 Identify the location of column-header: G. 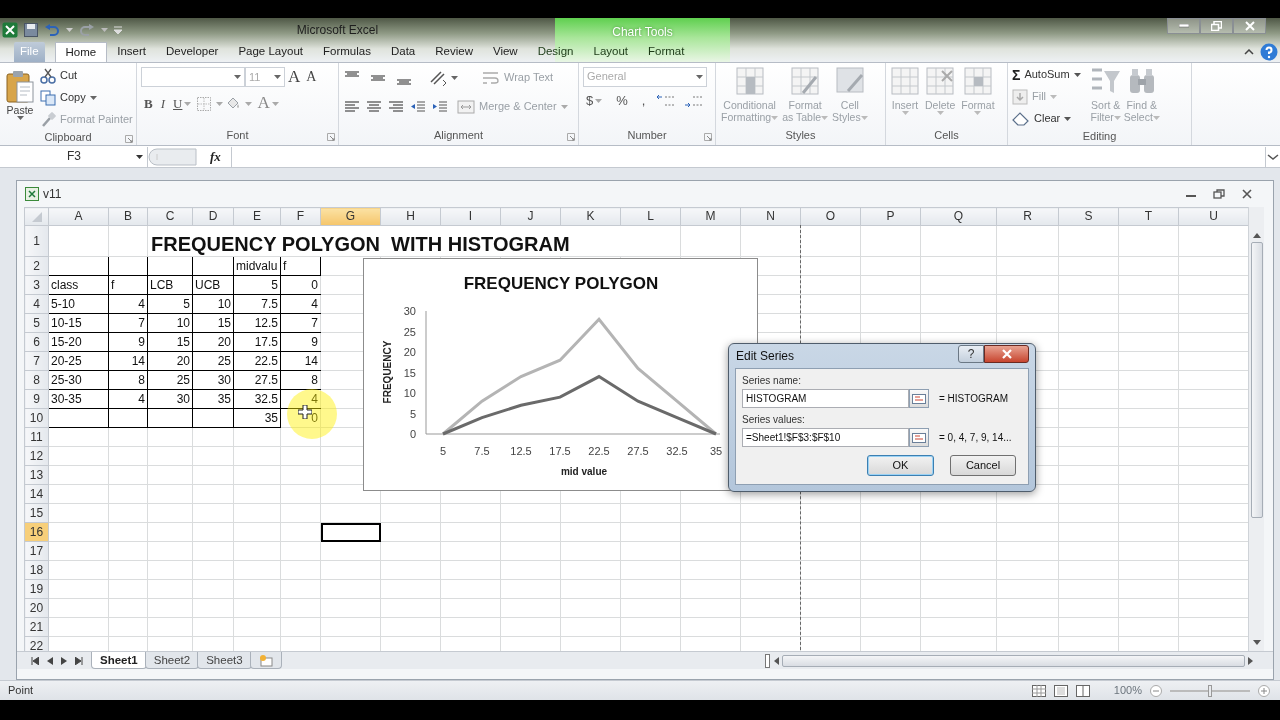
(350, 216).